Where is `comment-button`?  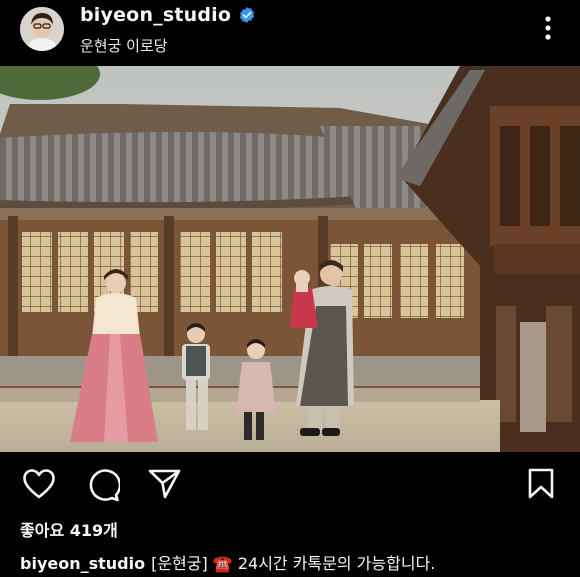
comment-button is located at coordinates (104, 487).